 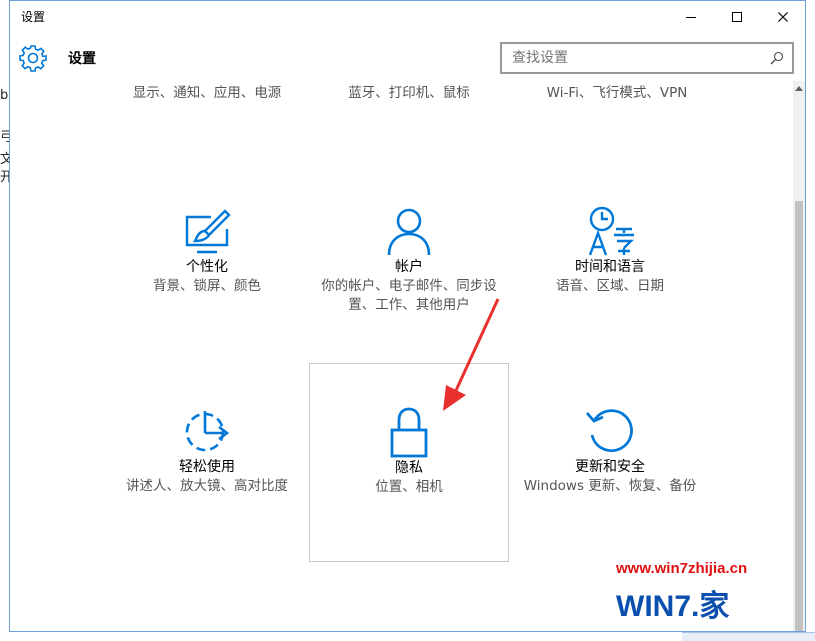 I want to click on update-icon, so click(x=609, y=431).